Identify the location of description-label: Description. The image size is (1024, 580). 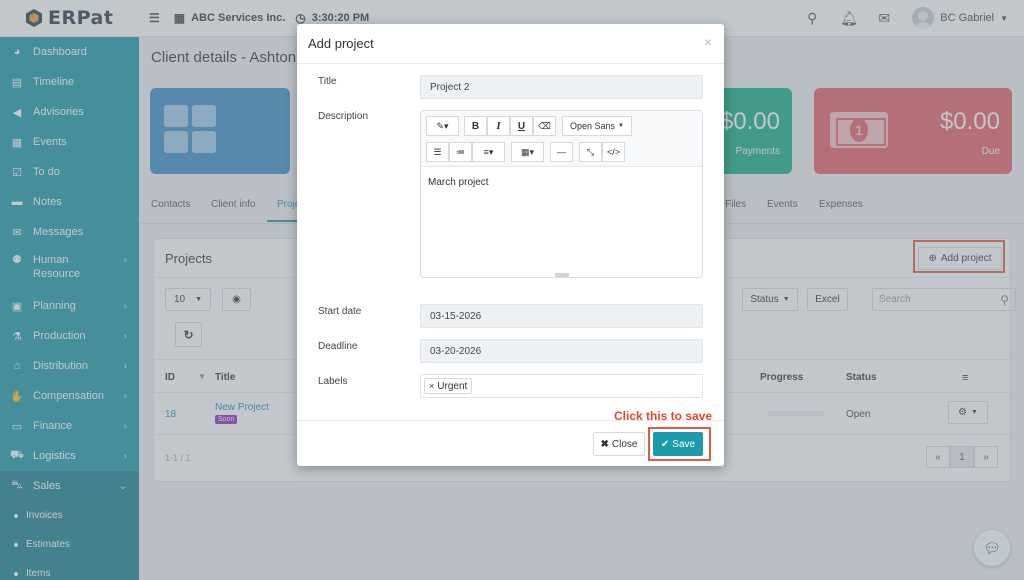
(343, 116).